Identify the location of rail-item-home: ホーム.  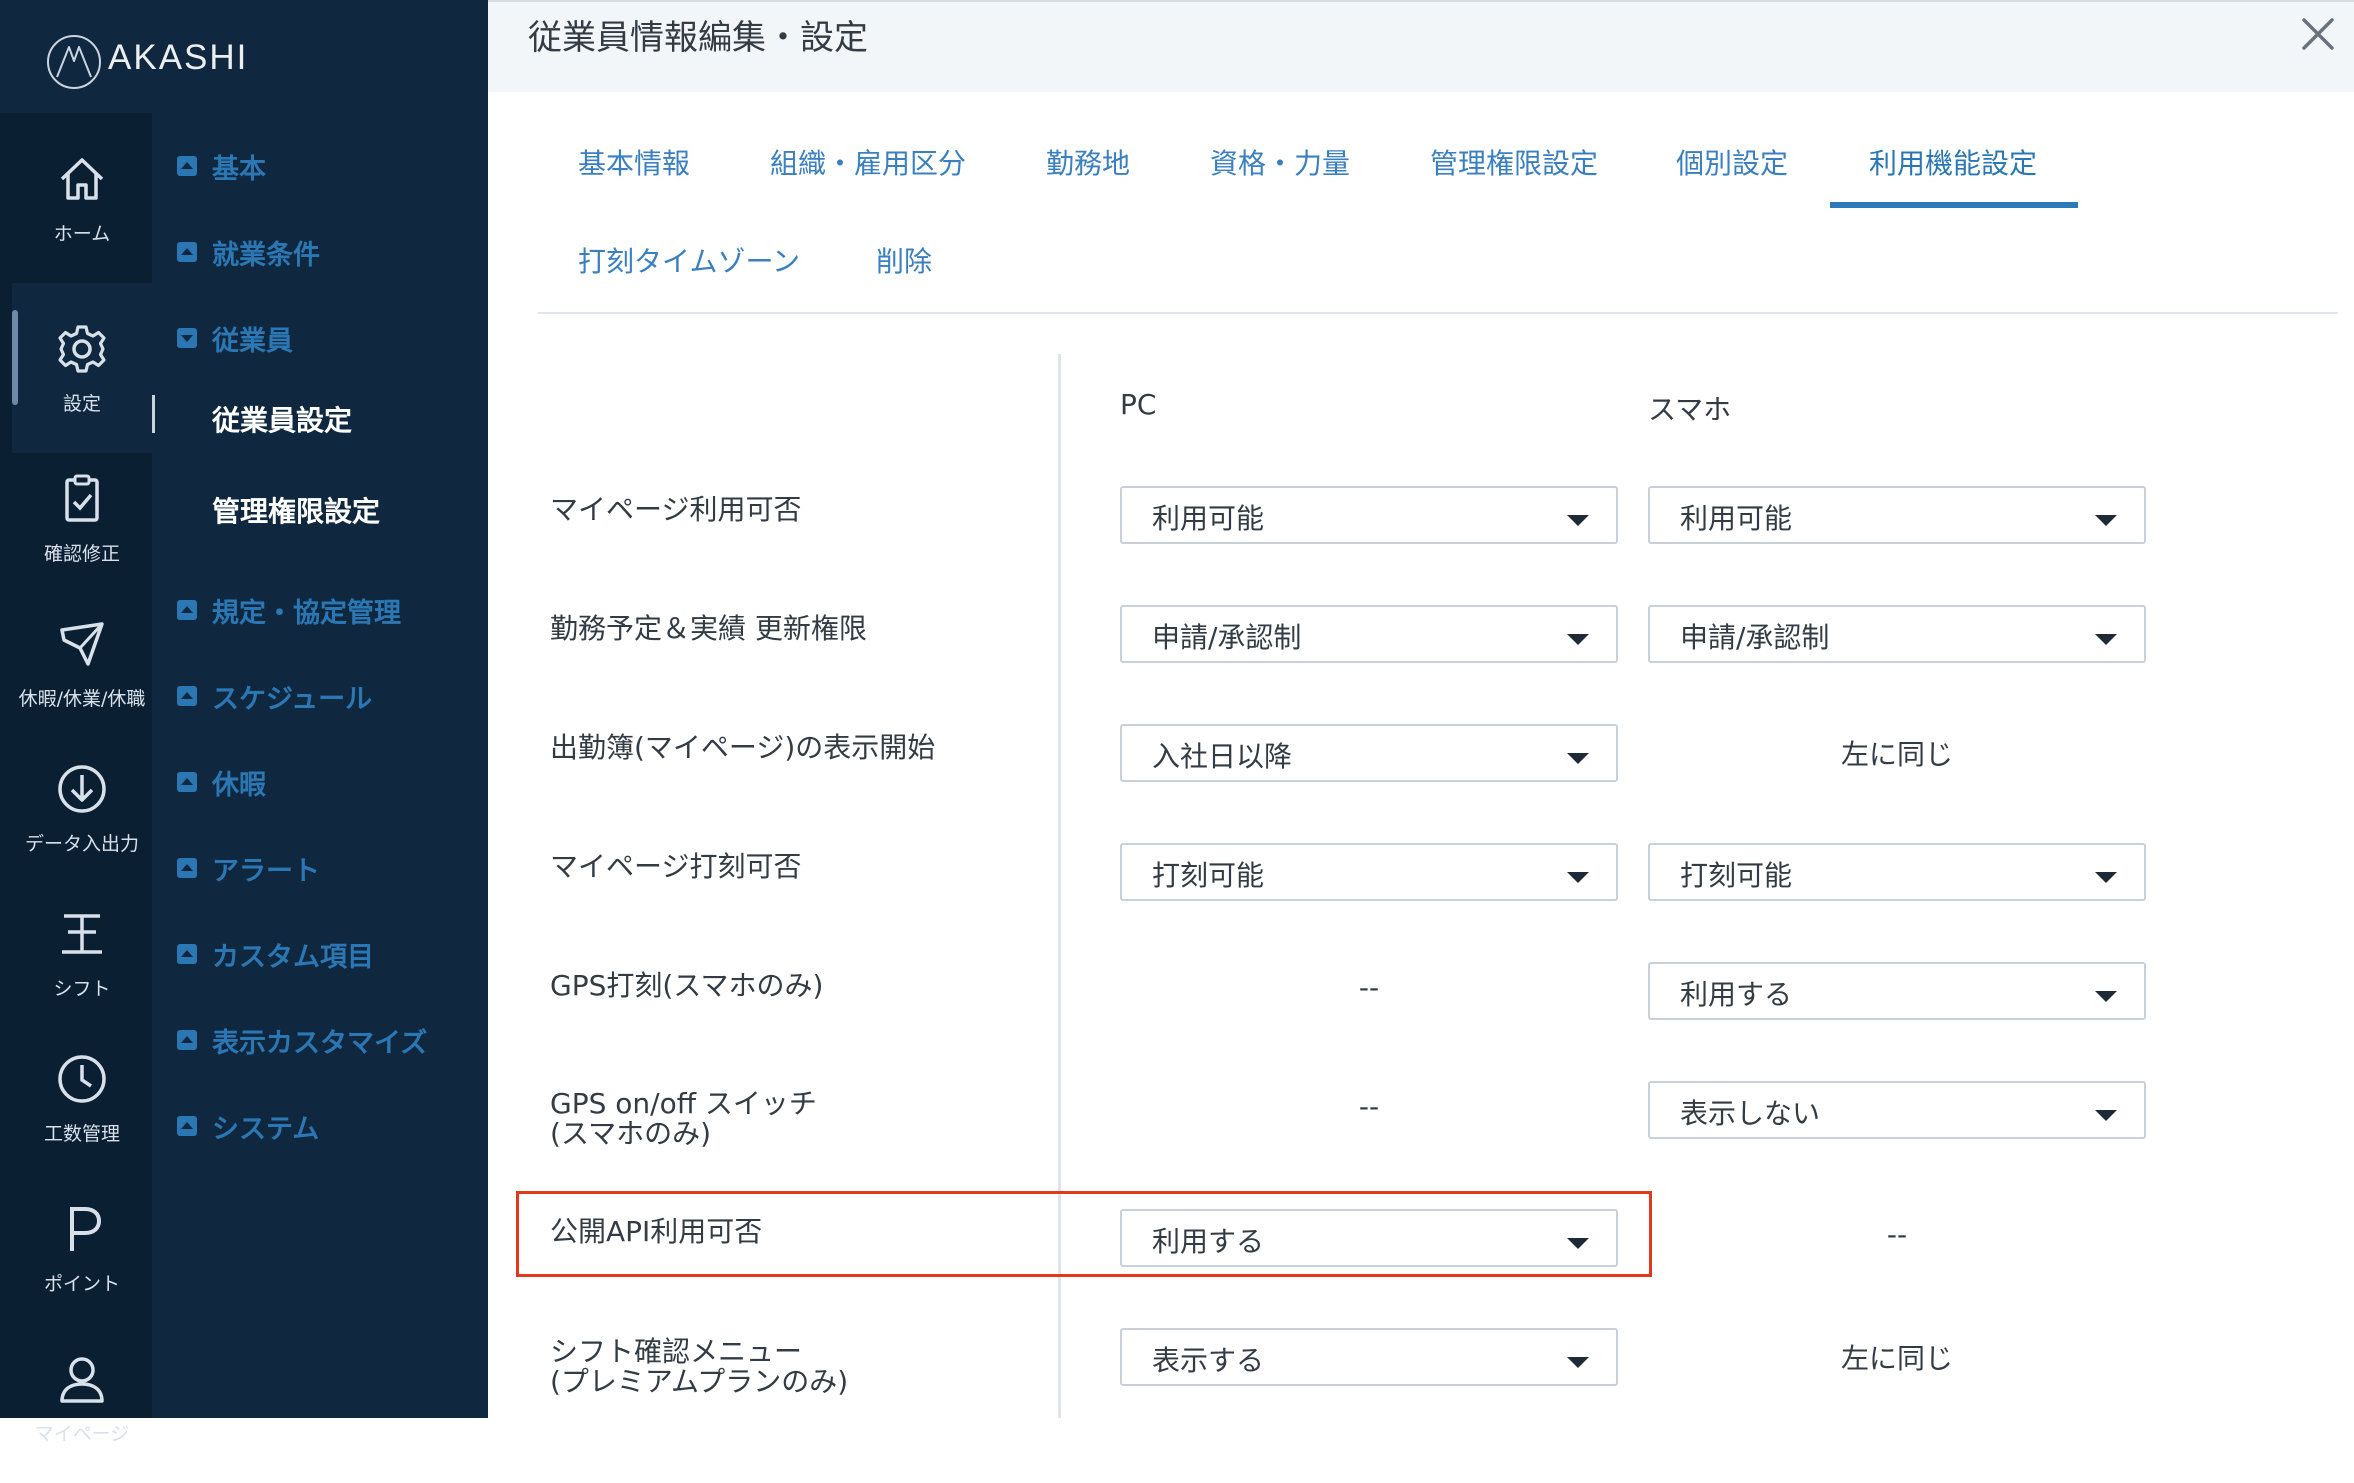
(82, 198).